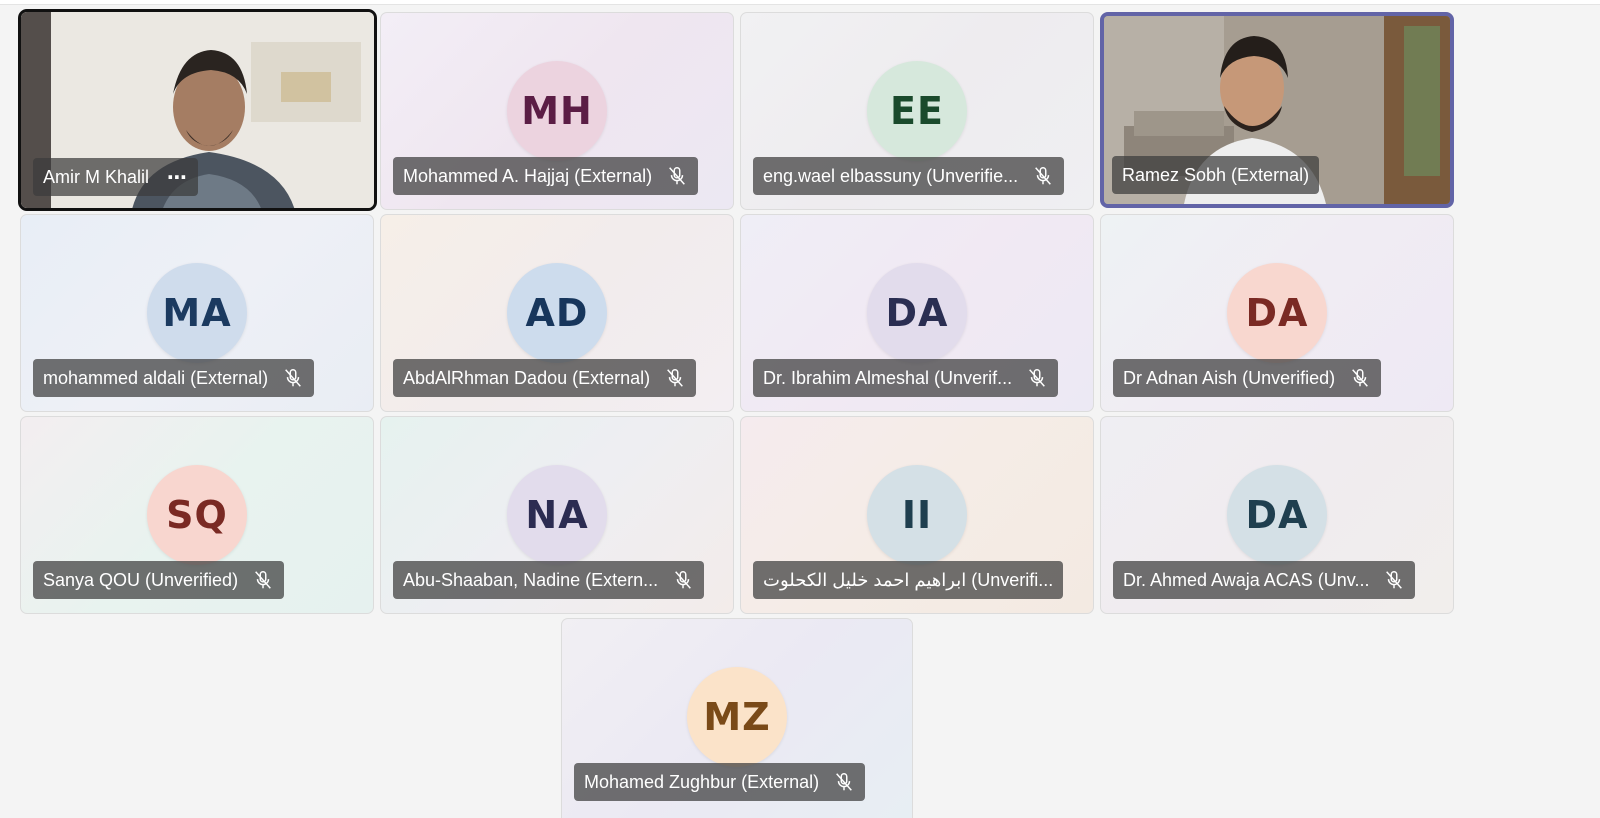  What do you see at coordinates (197, 110) in the screenshot?
I see `participant-tile-video: Amir M Khalil ⋯` at bounding box center [197, 110].